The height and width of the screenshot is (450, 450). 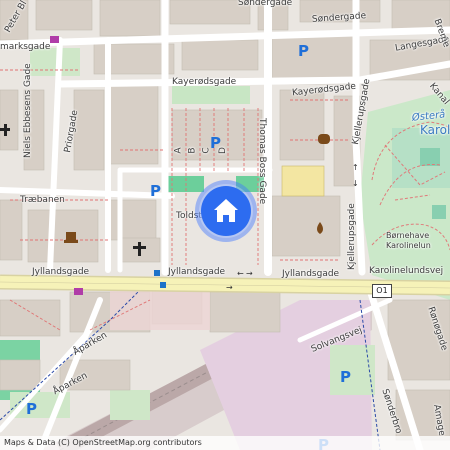 I want to click on route-shield: O1, so click(x=382, y=291).